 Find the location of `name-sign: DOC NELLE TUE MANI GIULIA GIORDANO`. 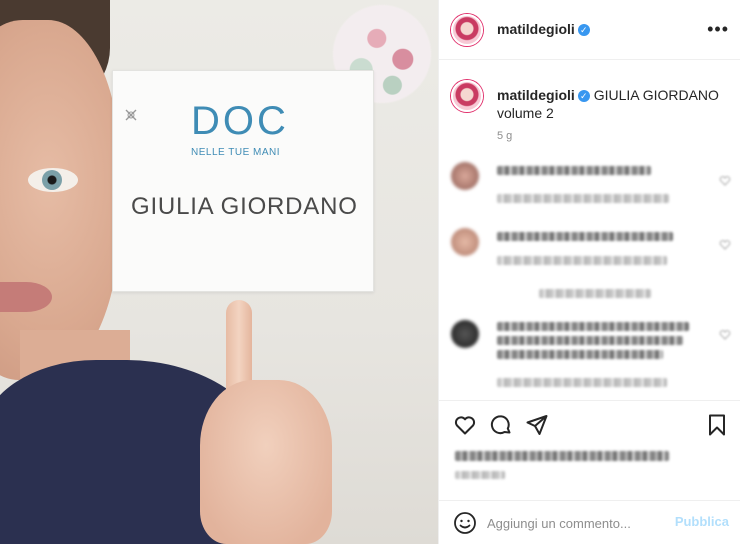

name-sign: DOC NELLE TUE MANI GIULIA GIORDANO is located at coordinates (243, 181).